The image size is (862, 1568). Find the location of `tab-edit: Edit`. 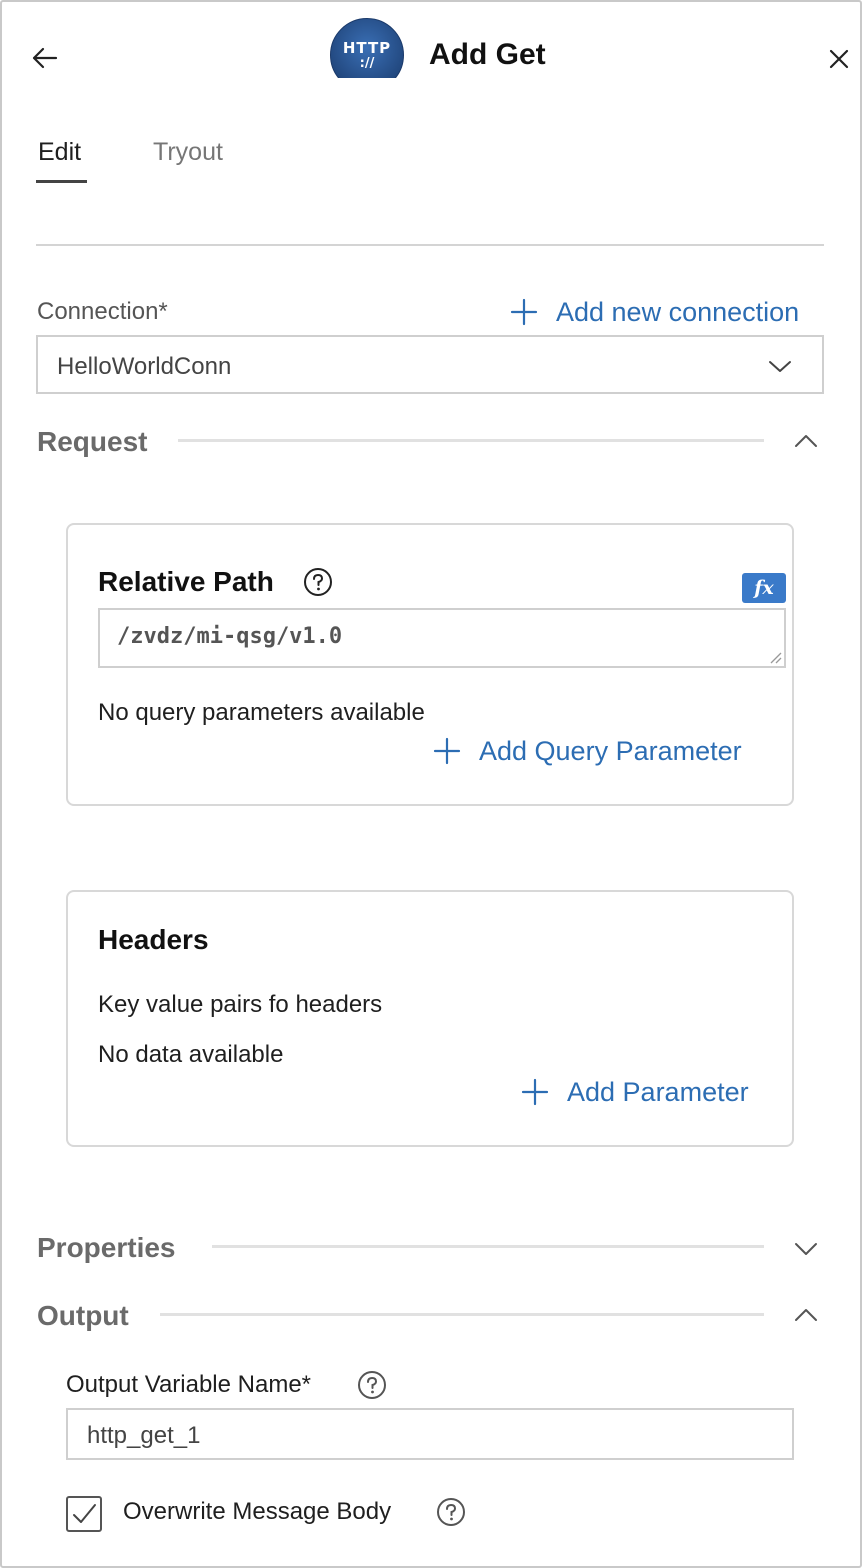

tab-edit: Edit is located at coordinates (59, 152).